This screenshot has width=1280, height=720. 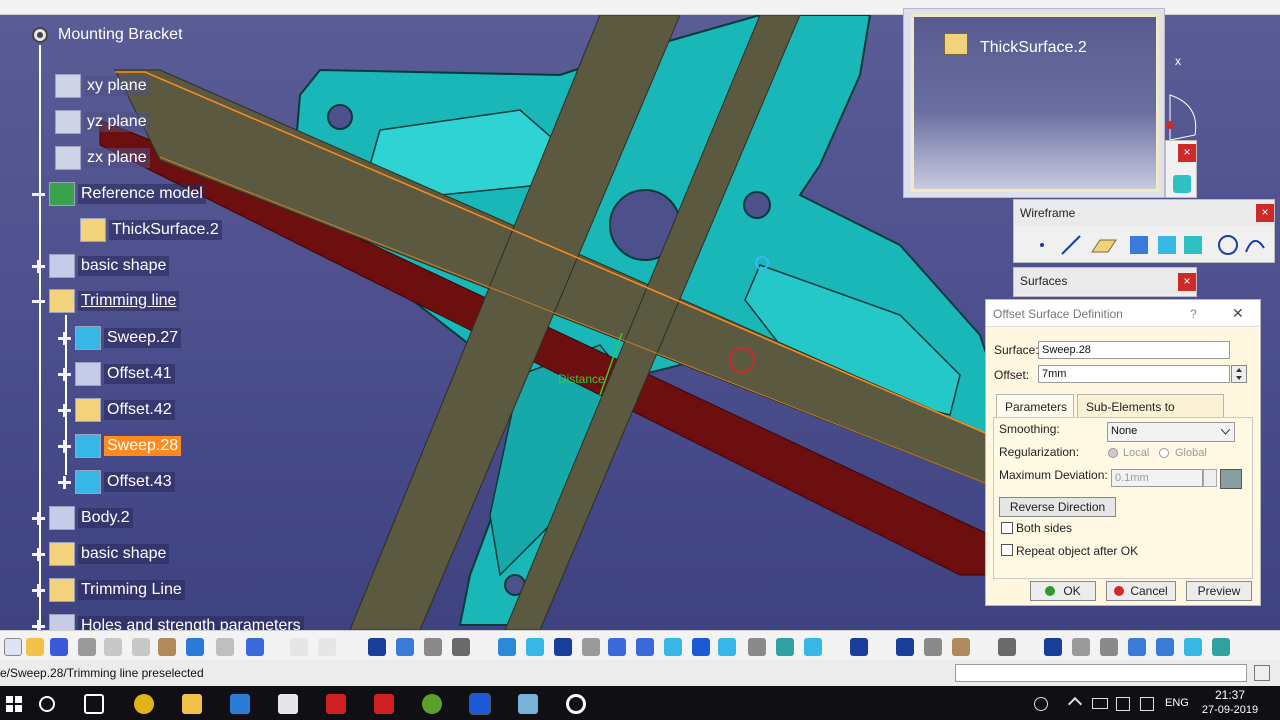 What do you see at coordinates (1100, 703) in the screenshot?
I see `battery-icon` at bounding box center [1100, 703].